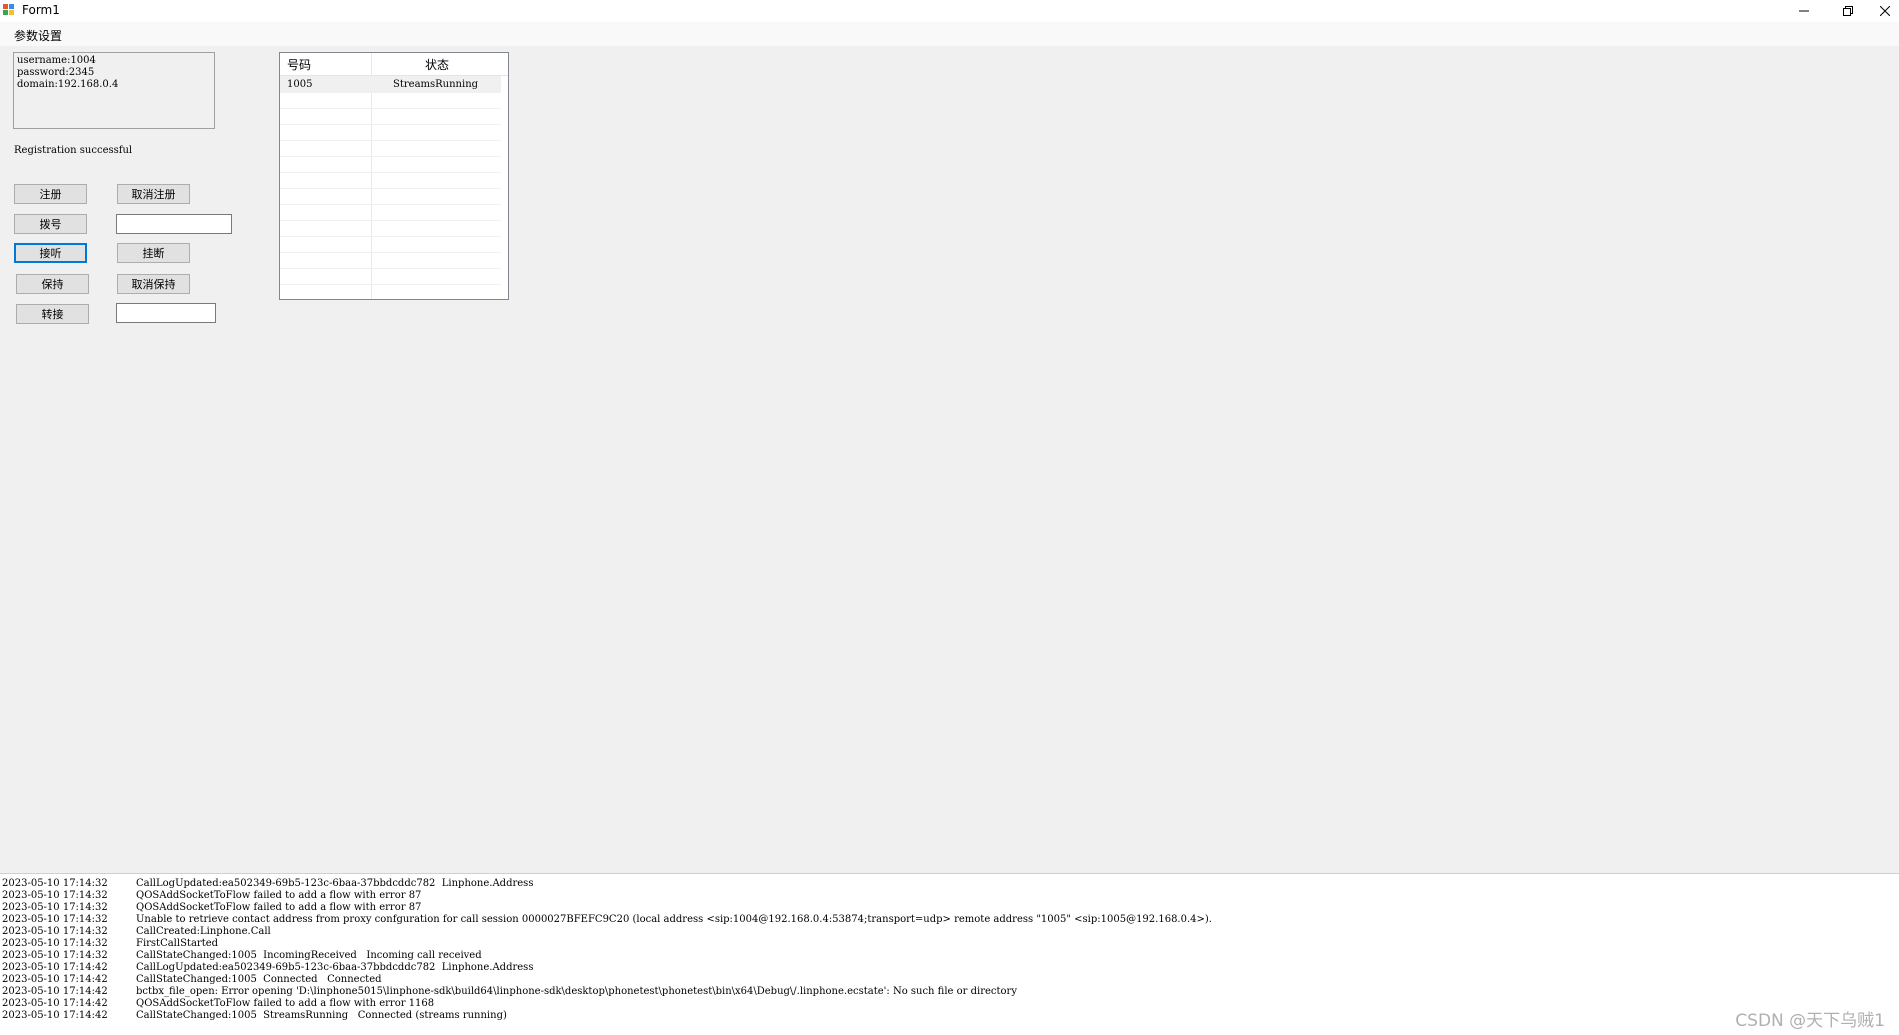 Image resolution: width=1899 pixels, height=1035 pixels. Describe the element at coordinates (436, 84) in the screenshot. I see `cell-status: StreamsRunning` at that location.